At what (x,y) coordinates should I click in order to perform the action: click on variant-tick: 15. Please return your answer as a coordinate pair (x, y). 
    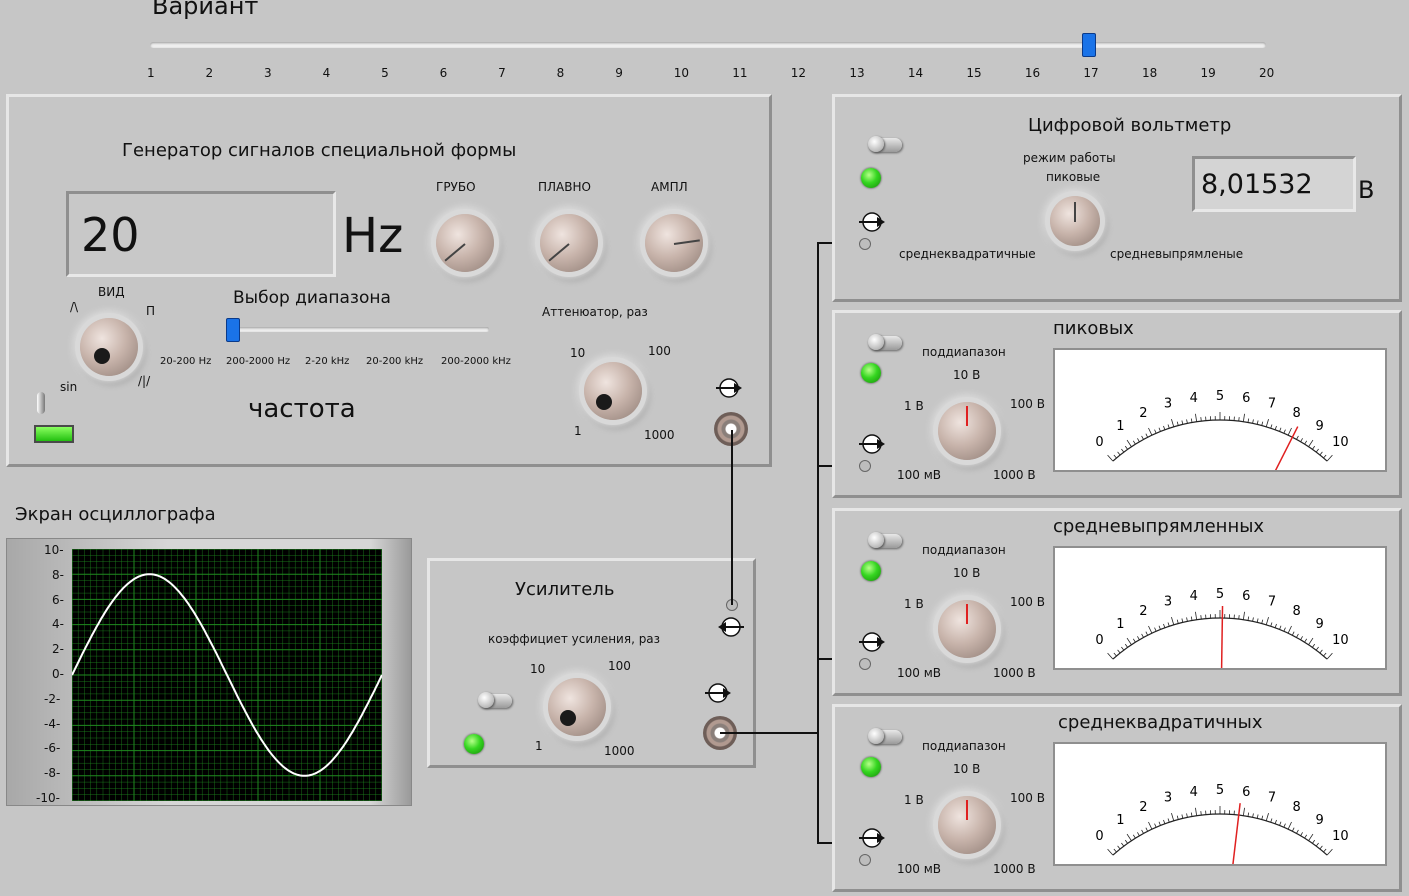
    Looking at the image, I should click on (974, 73).